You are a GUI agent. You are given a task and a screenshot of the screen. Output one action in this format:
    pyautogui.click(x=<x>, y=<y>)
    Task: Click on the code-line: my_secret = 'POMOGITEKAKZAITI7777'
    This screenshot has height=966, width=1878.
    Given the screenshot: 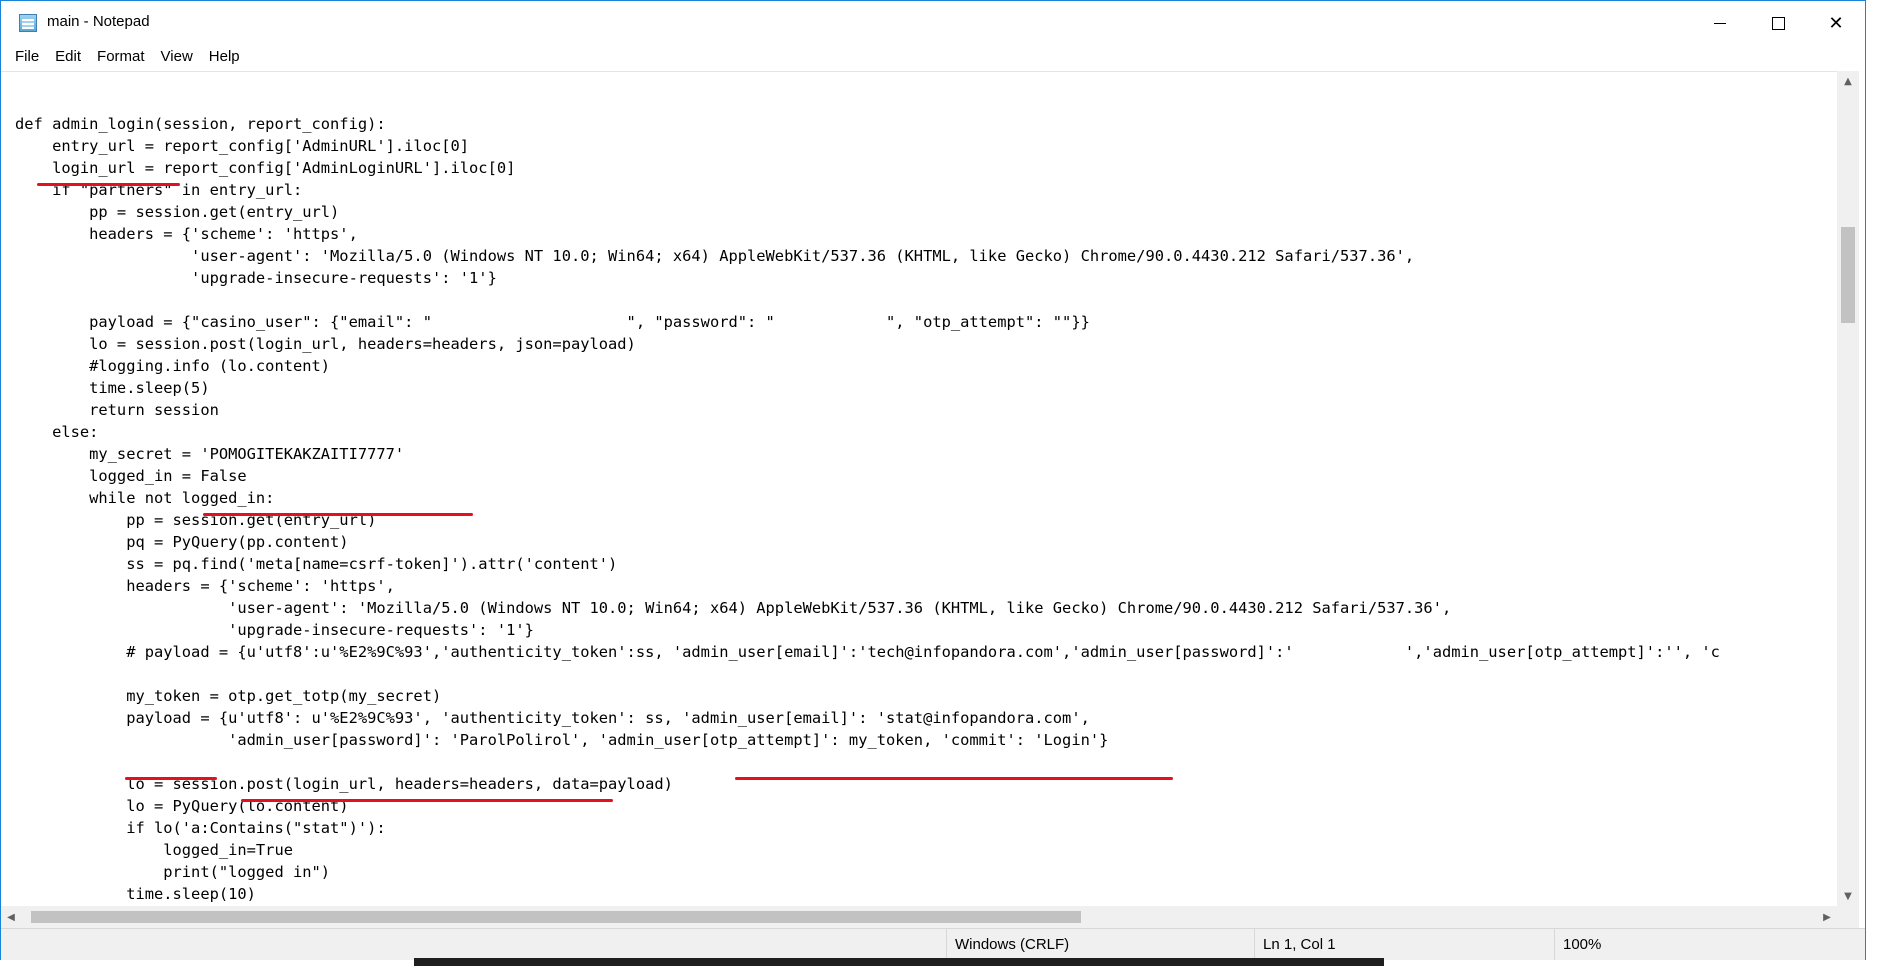 What is the action you would take?
    pyautogui.click(x=867, y=454)
    